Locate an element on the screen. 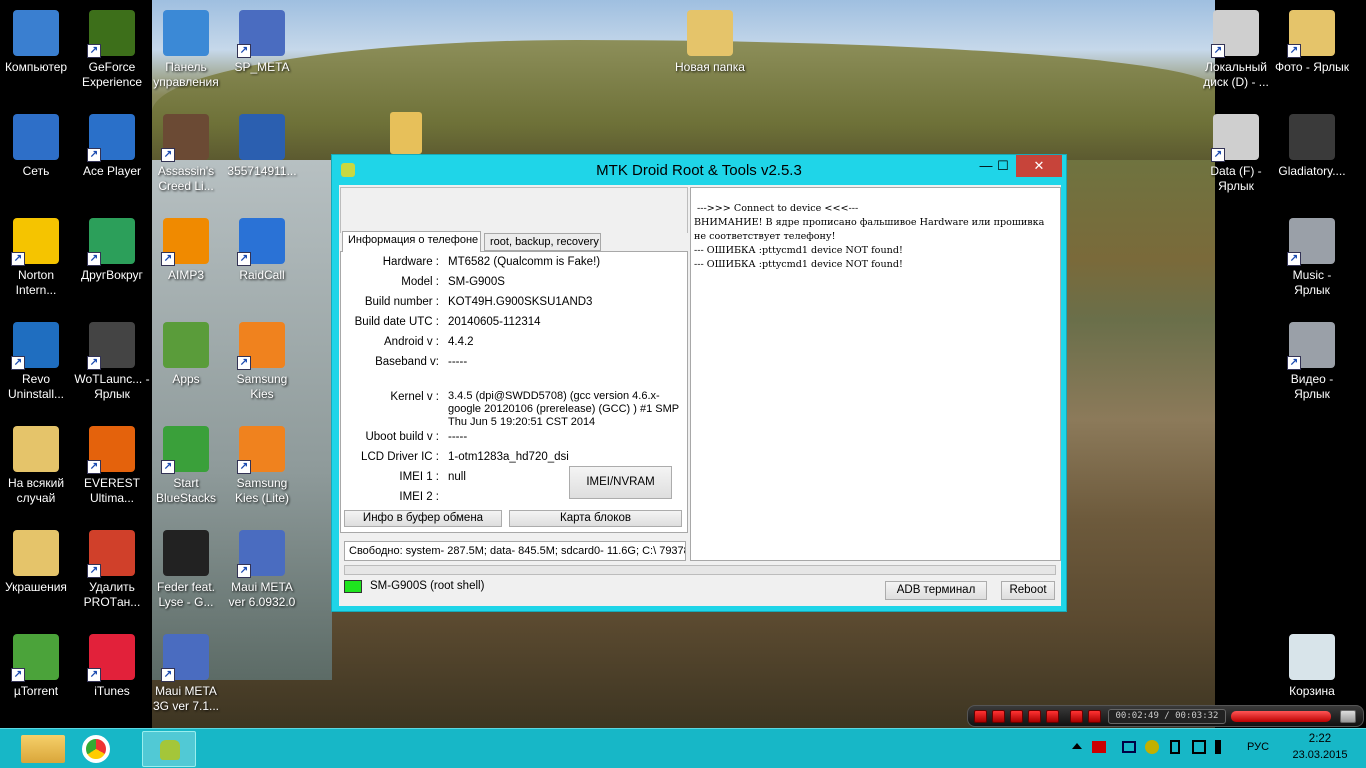  close-player-icon is located at coordinates (1348, 716).